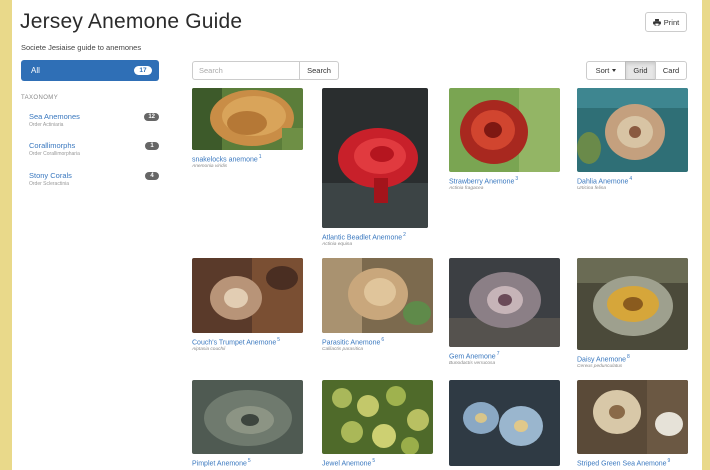 This screenshot has height=470, width=710. Describe the element at coordinates (152, 176) in the screenshot. I see `count-badge: 4` at that location.